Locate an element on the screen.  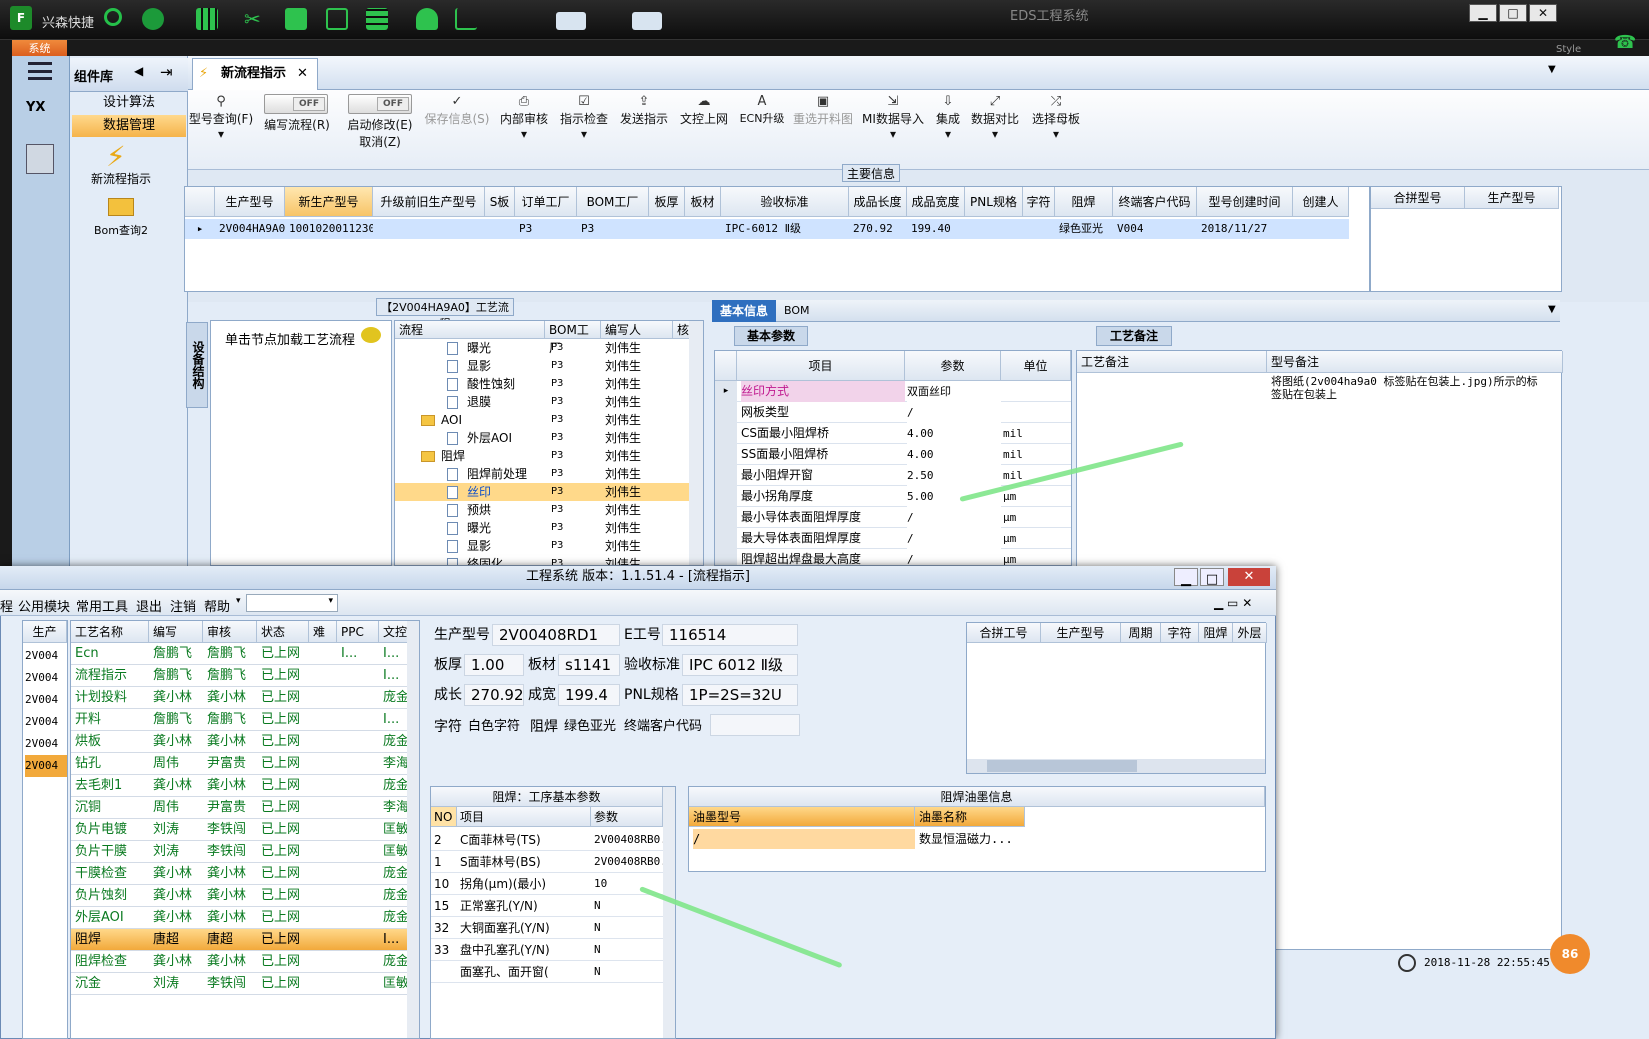
reselect-drawing-button: ▣ 重选开料图 is located at coordinates (823, 110).